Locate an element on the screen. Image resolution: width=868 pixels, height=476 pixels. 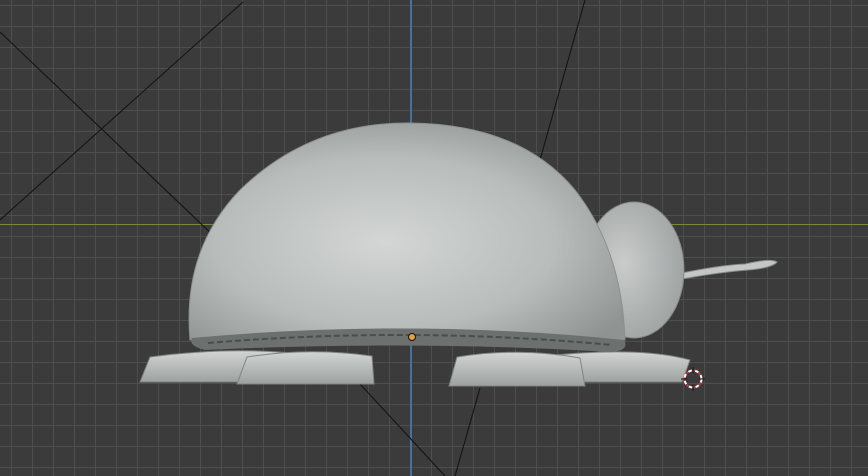
origin-dot-icon is located at coordinates (412, 337).